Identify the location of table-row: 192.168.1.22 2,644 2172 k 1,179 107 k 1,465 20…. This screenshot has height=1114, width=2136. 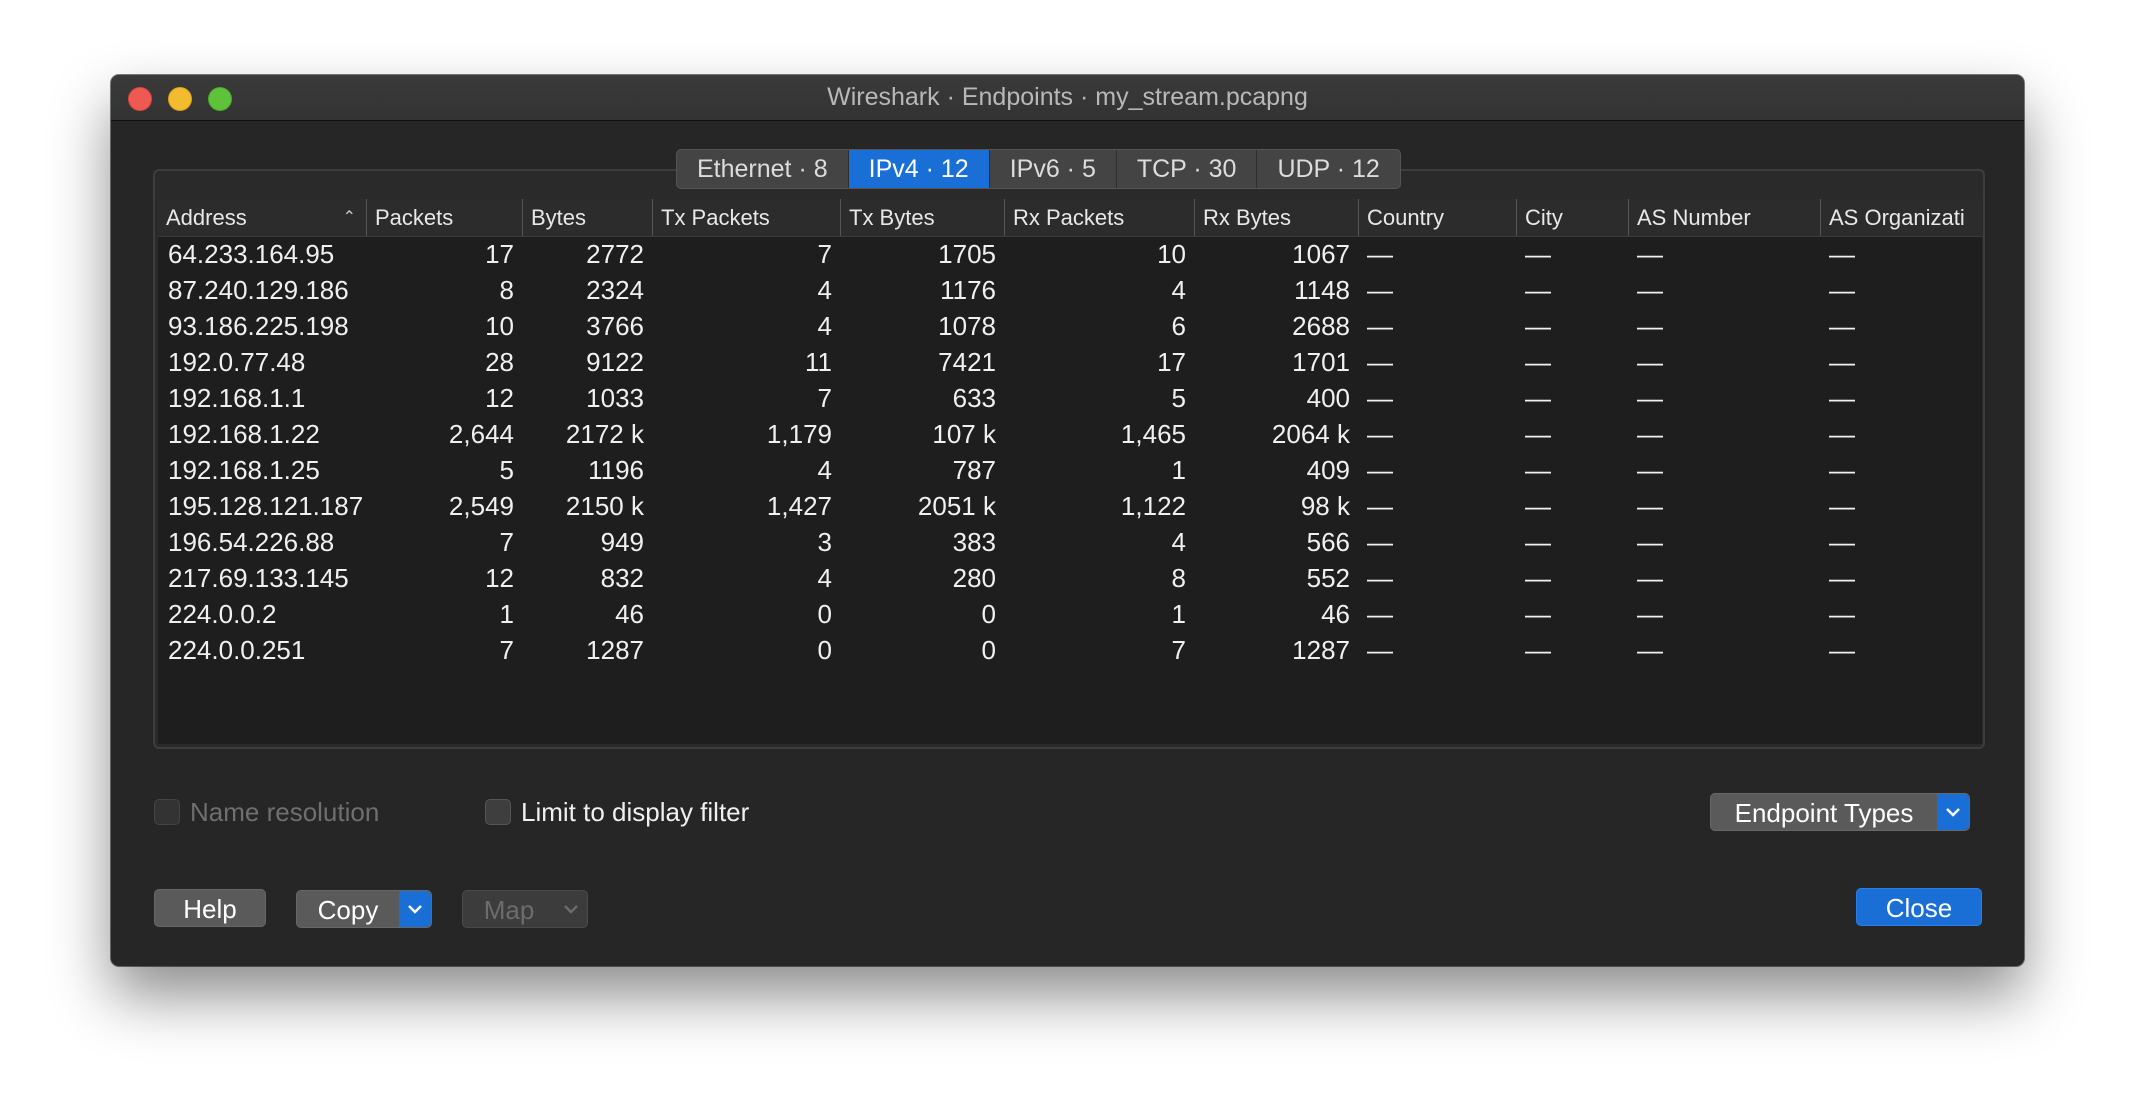
(1070, 434).